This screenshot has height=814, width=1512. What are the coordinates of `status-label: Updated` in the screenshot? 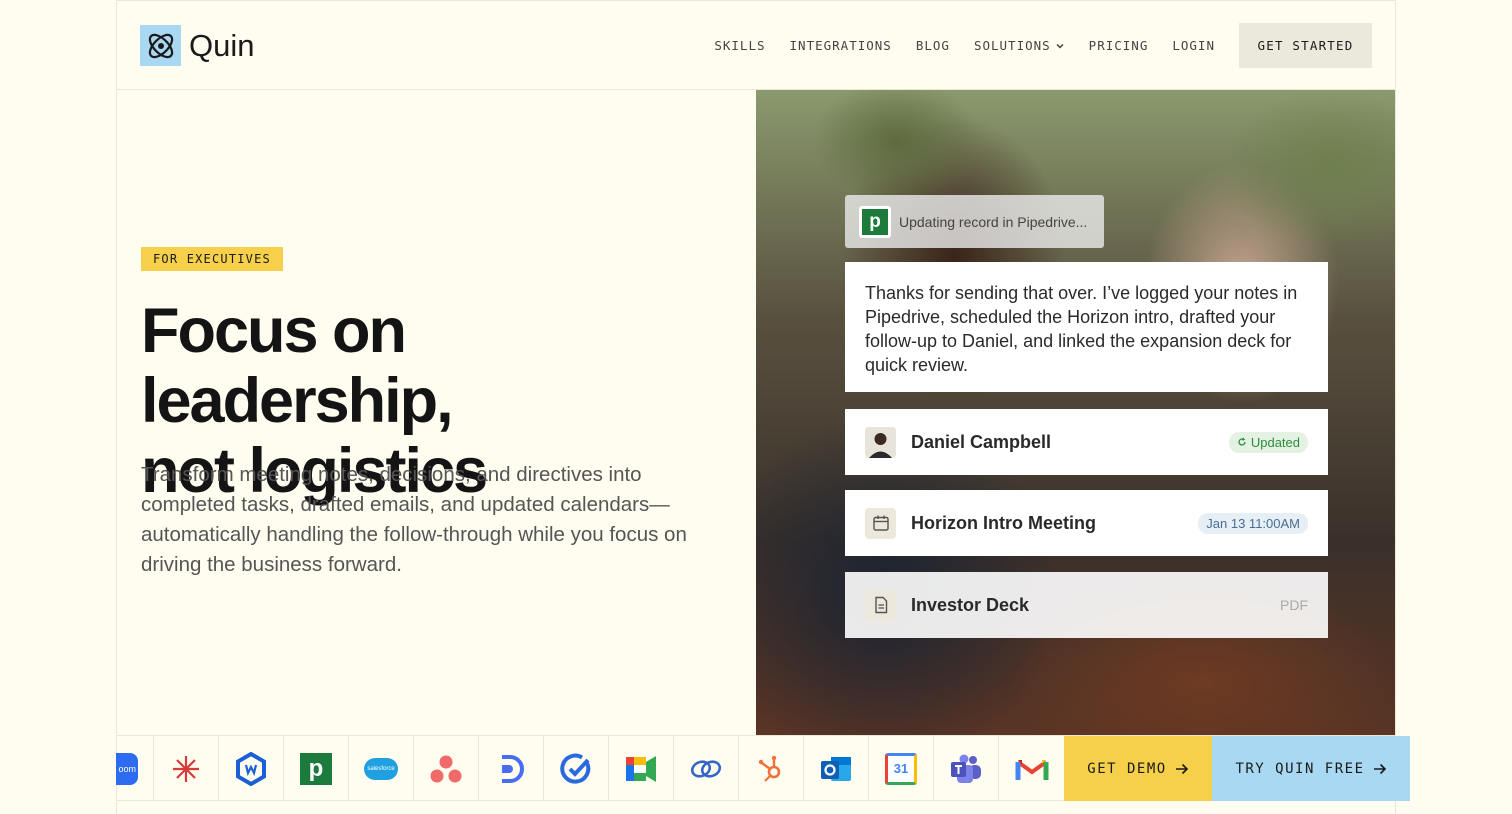 It's located at (1275, 442).